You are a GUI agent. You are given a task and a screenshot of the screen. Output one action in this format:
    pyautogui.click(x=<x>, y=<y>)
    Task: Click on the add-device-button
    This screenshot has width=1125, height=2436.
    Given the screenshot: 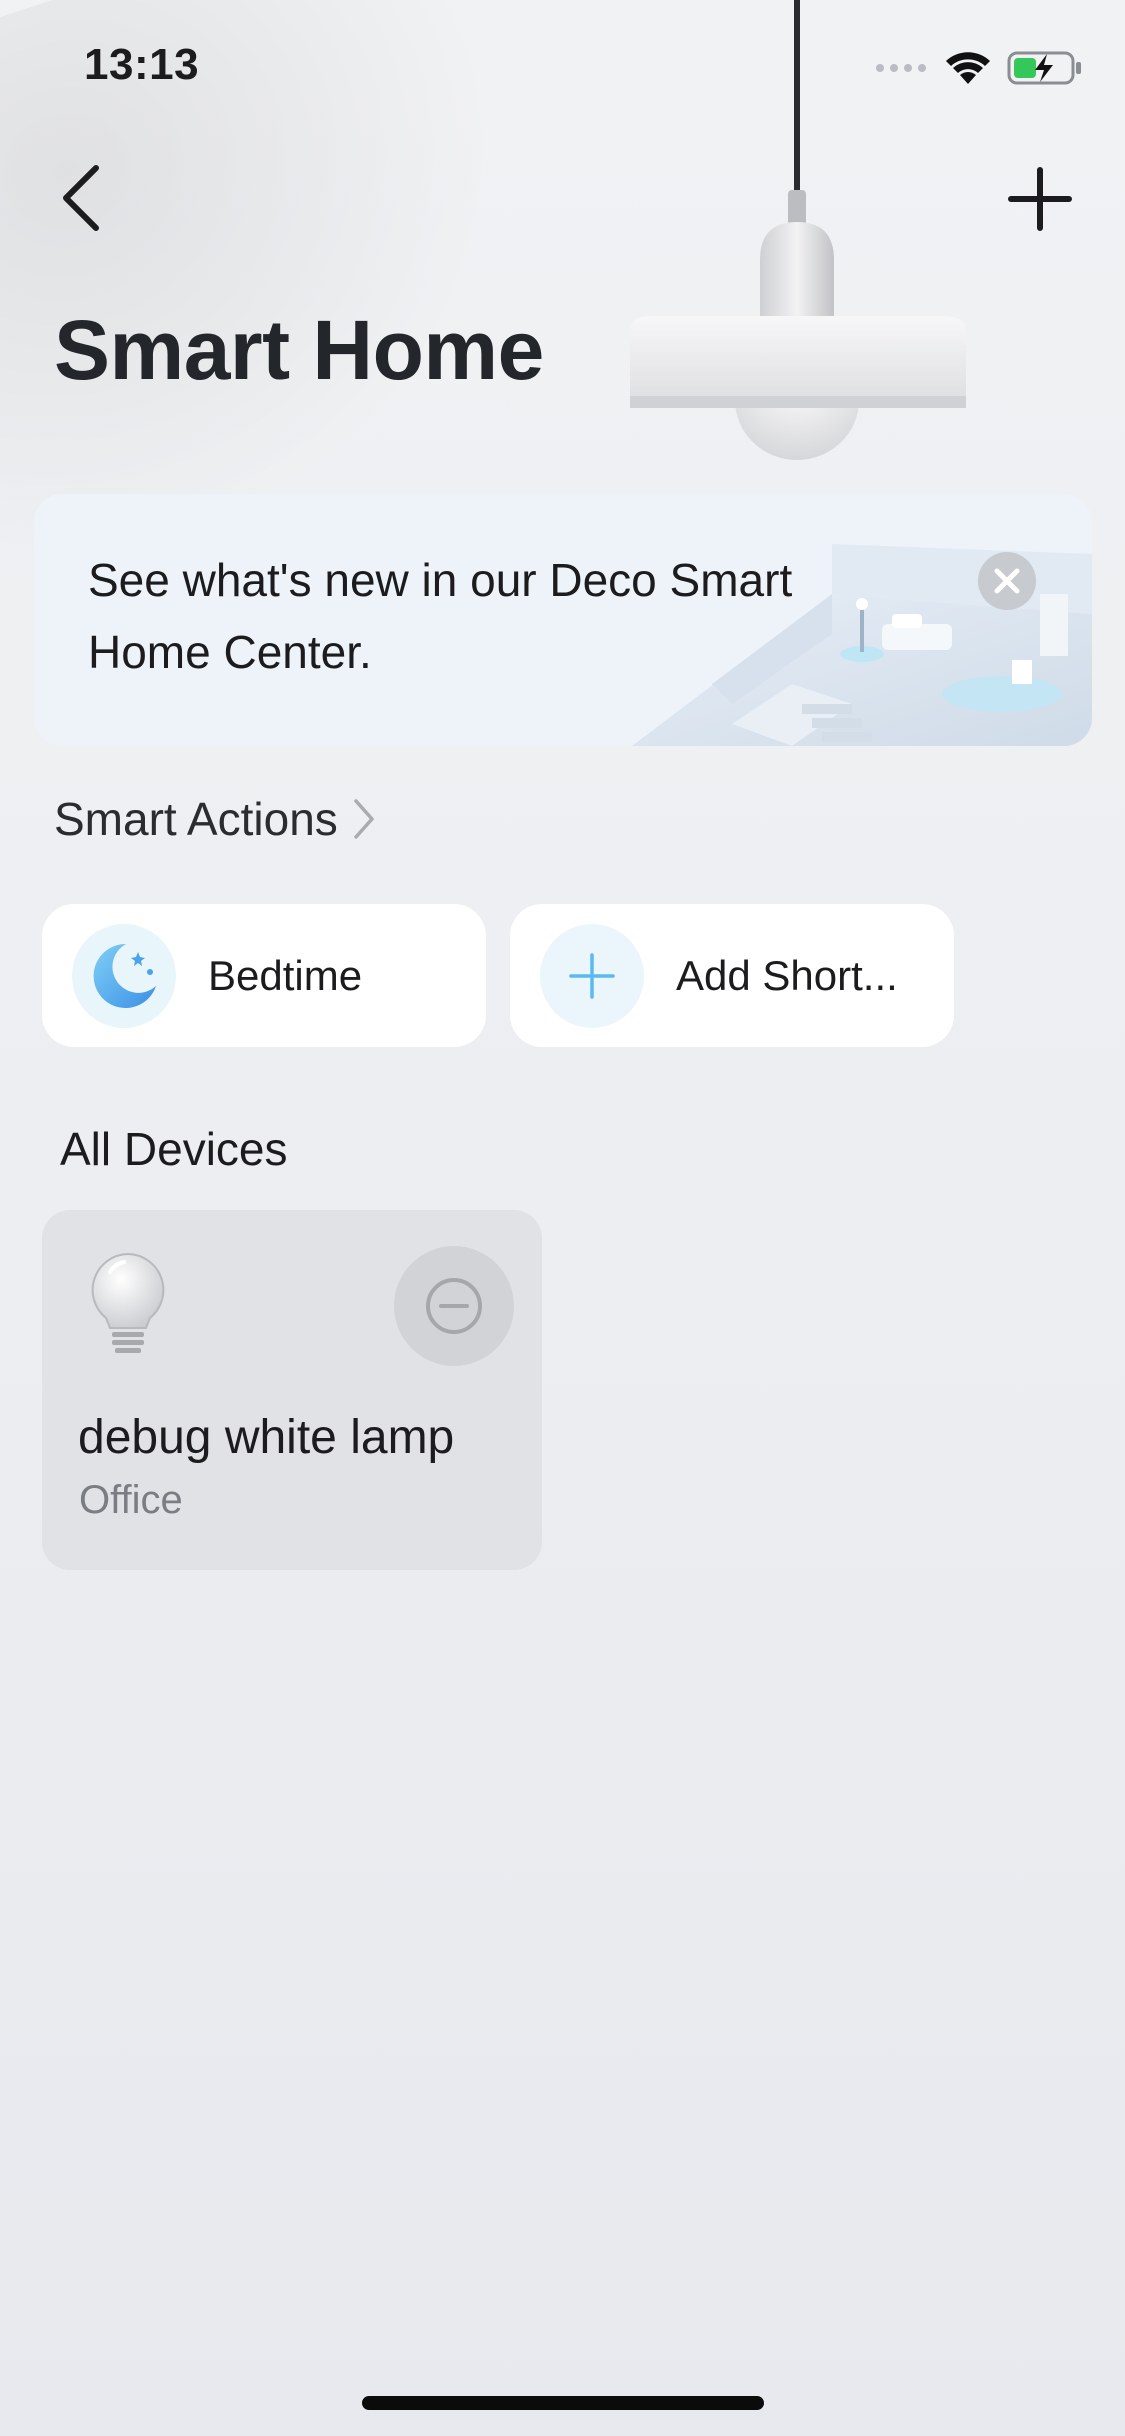 What is the action you would take?
    pyautogui.click(x=1040, y=199)
    